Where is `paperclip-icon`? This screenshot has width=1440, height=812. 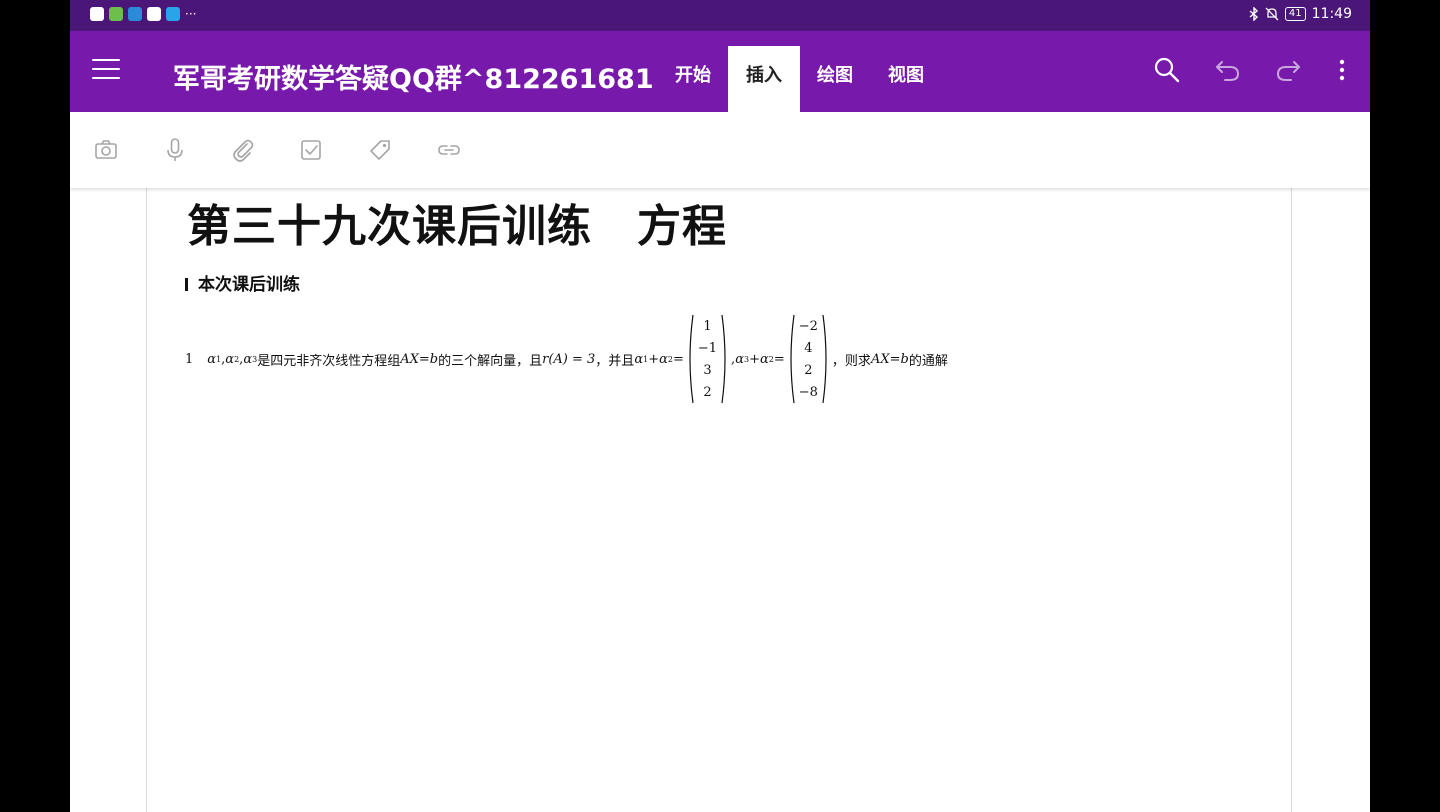
paperclip-icon is located at coordinates (243, 150).